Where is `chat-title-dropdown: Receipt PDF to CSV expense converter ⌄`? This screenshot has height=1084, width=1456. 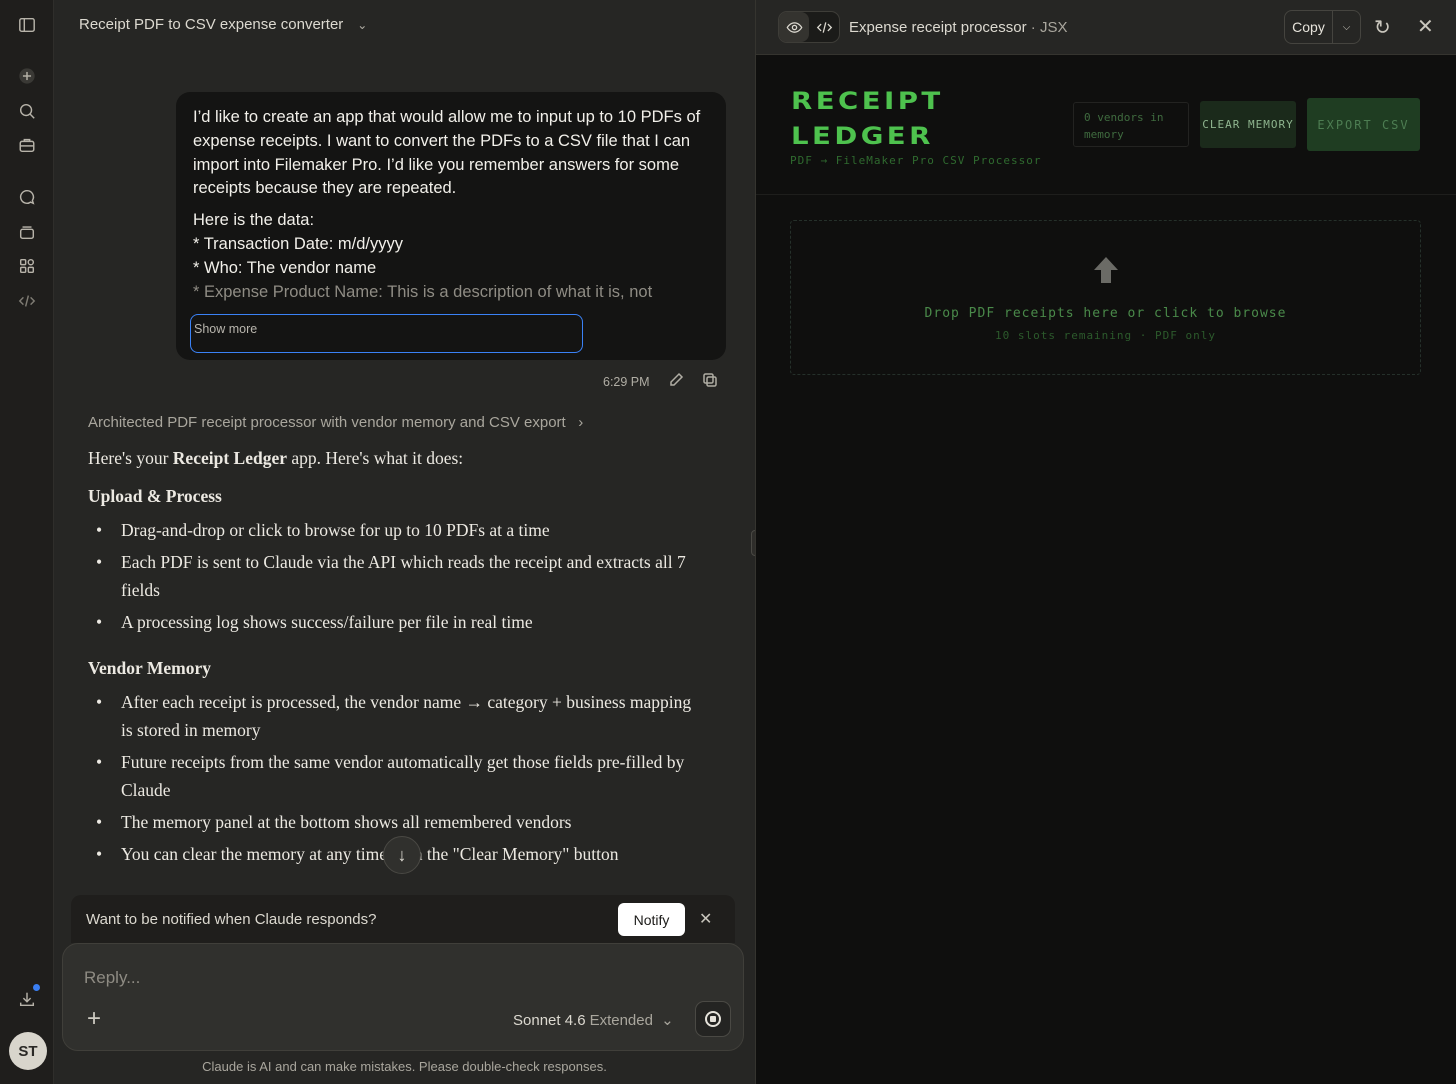 chat-title-dropdown: Receipt PDF to CSV expense converter ⌄ is located at coordinates (223, 24).